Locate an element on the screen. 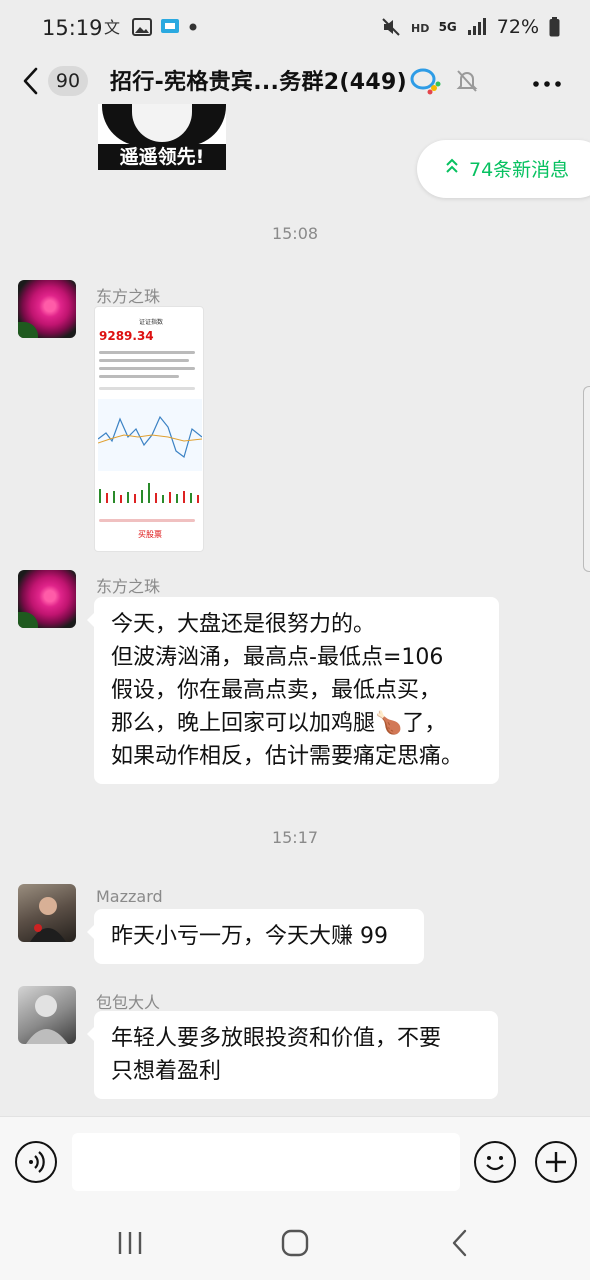 This screenshot has height=1280, width=590. input-bar is located at coordinates (295, 1162).